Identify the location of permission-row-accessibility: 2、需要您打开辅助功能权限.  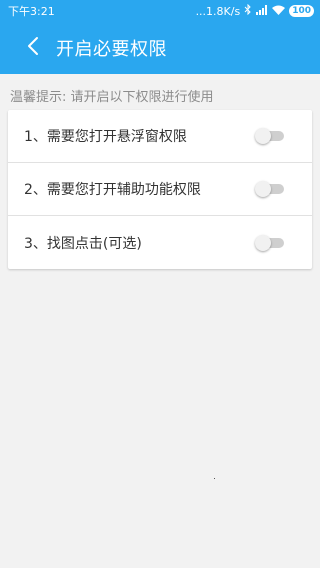
(160, 189).